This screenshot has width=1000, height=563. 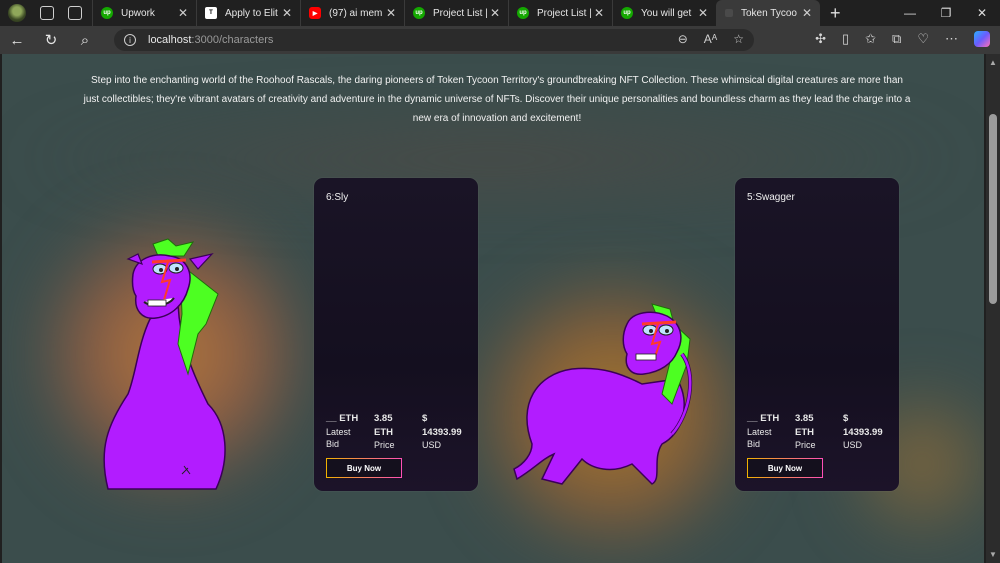 I want to click on extensions-icon: ✣, so click(x=820, y=39).